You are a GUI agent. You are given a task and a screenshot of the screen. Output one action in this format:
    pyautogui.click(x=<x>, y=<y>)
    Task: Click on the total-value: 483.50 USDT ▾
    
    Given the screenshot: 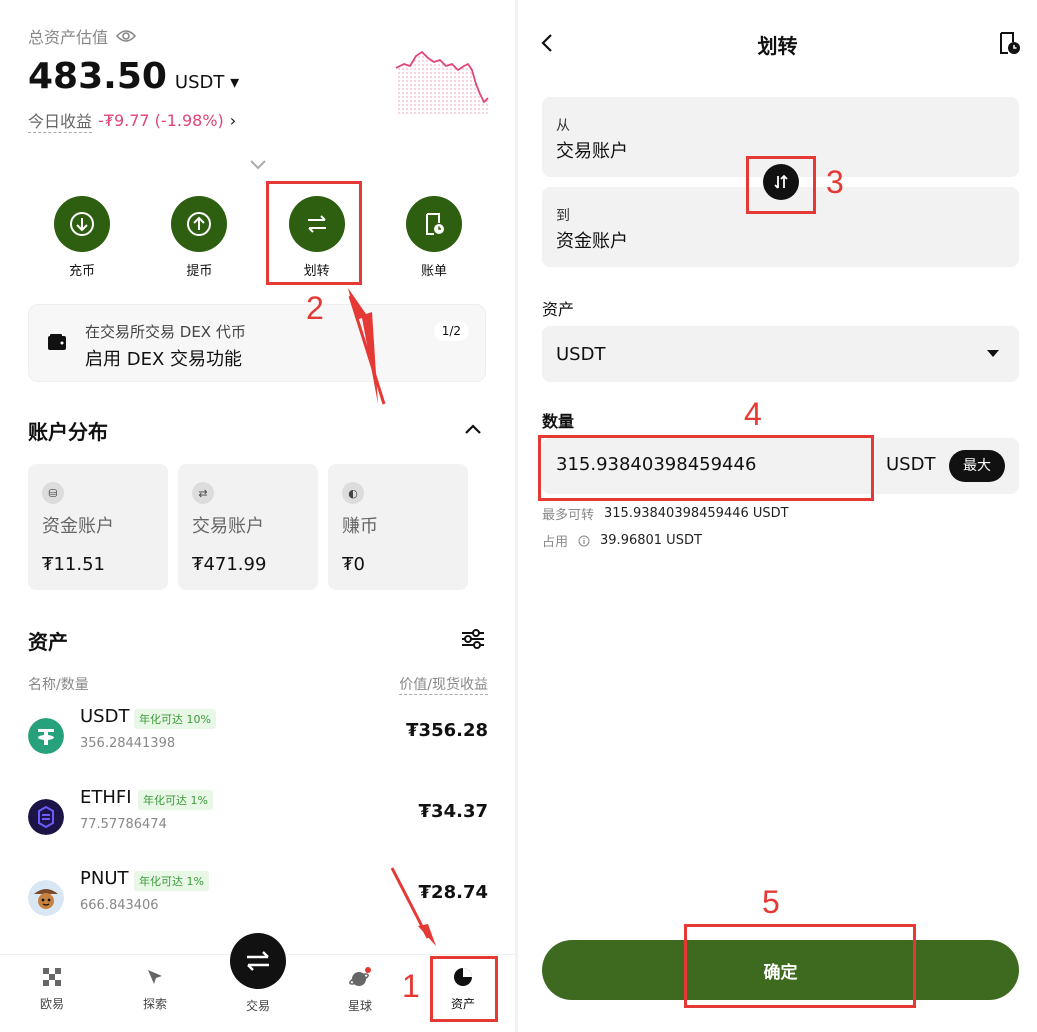 What is the action you would take?
    pyautogui.click(x=133, y=76)
    